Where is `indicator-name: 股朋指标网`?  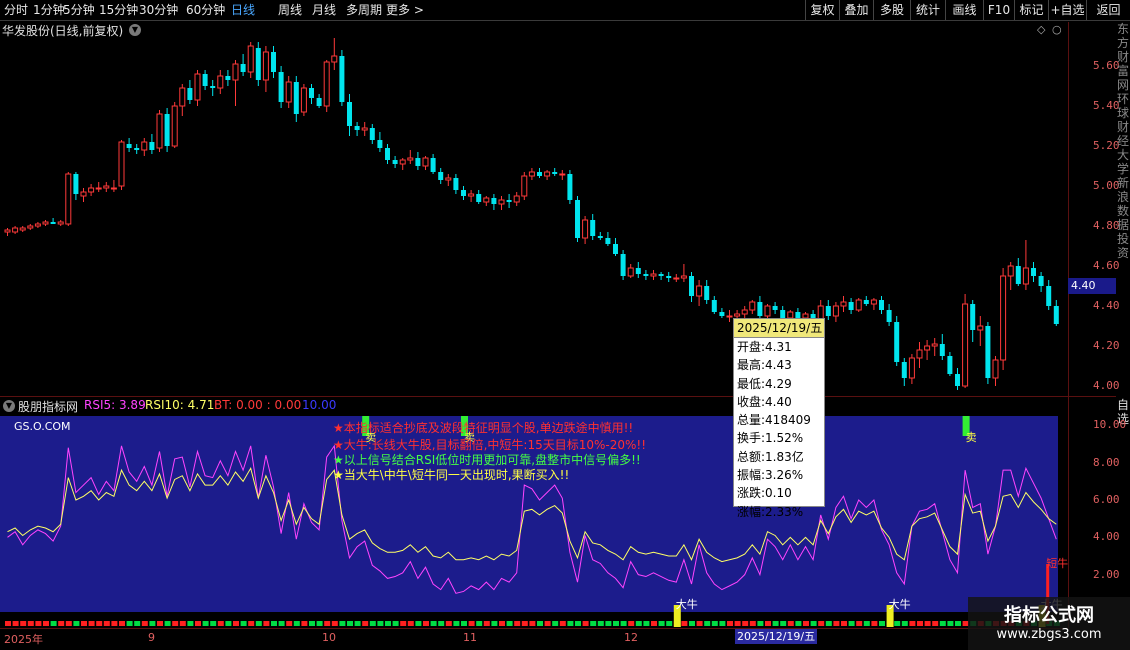 indicator-name: 股朋指标网 is located at coordinates (48, 406).